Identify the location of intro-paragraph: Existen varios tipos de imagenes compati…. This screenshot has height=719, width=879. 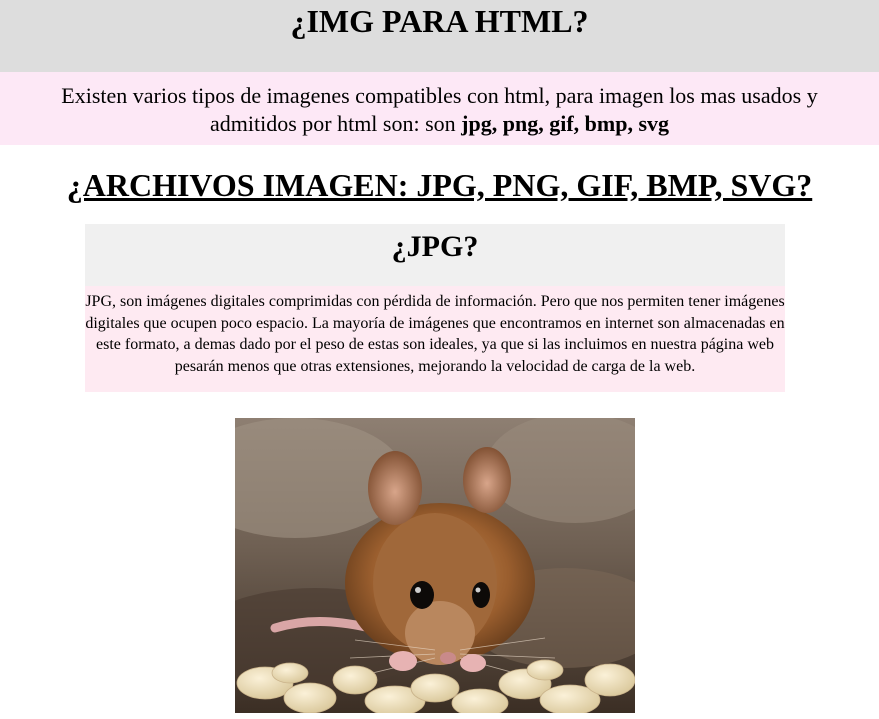
(439, 108).